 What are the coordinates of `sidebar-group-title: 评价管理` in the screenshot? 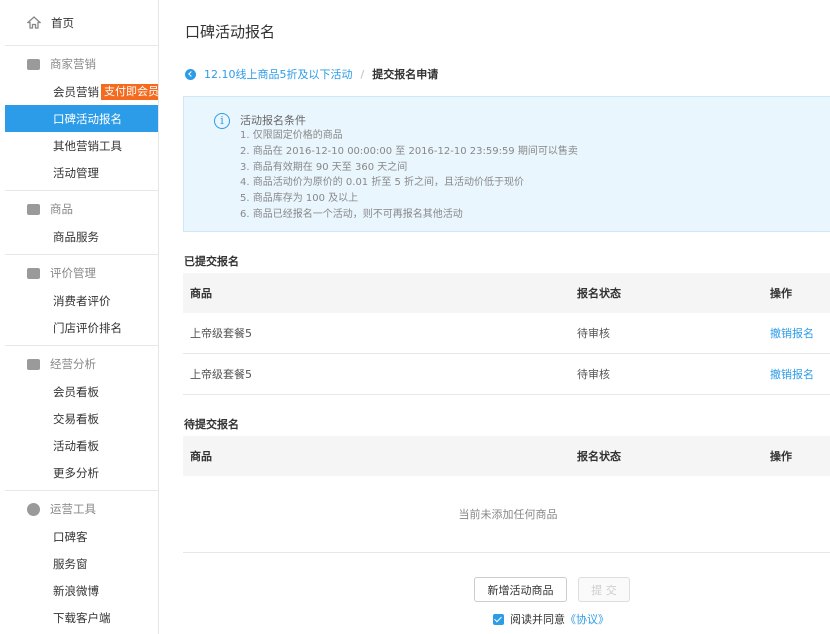 It's located at (73, 273).